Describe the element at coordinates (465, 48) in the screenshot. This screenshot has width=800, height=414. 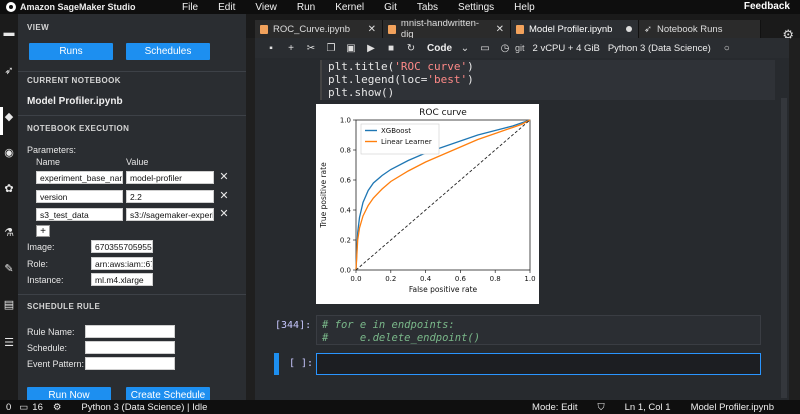
I see `chevron-down-icon: ⌄` at that location.